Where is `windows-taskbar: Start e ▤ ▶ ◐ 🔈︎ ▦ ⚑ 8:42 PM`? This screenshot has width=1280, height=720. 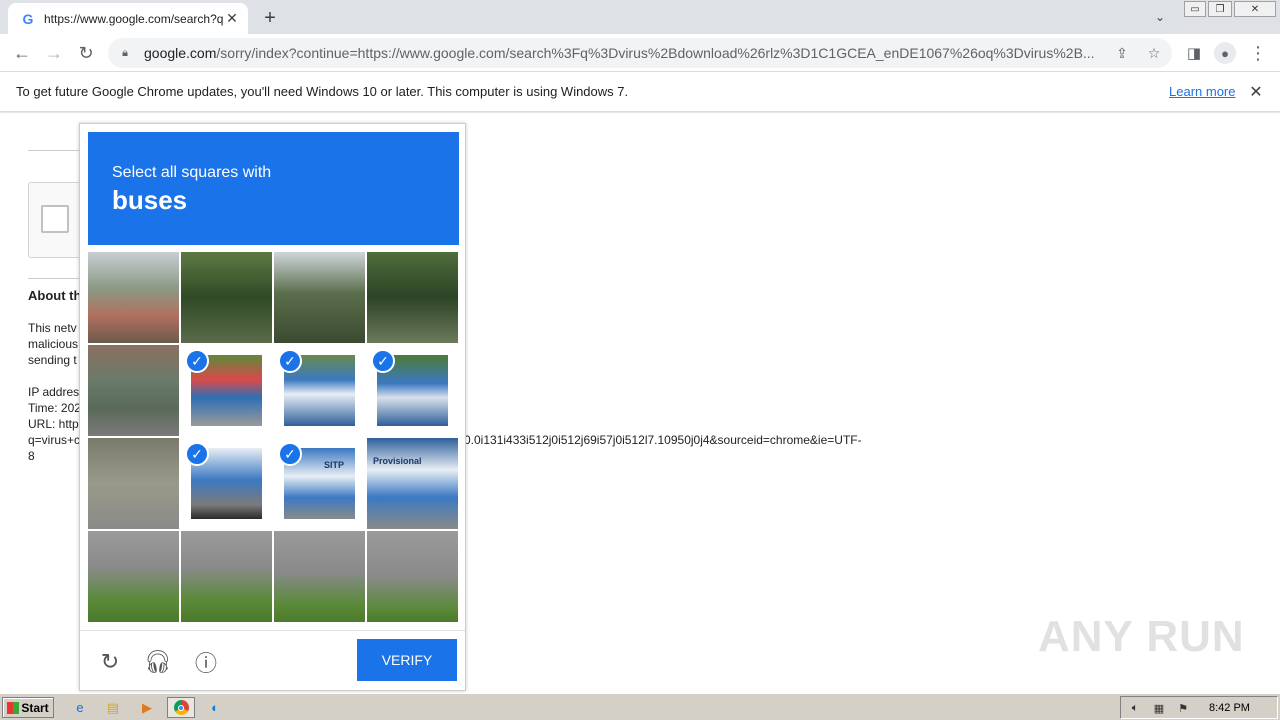 windows-taskbar: Start e ▤ ▶ ◐ 🔈︎ ▦ ⚑ 8:42 PM is located at coordinates (640, 706).